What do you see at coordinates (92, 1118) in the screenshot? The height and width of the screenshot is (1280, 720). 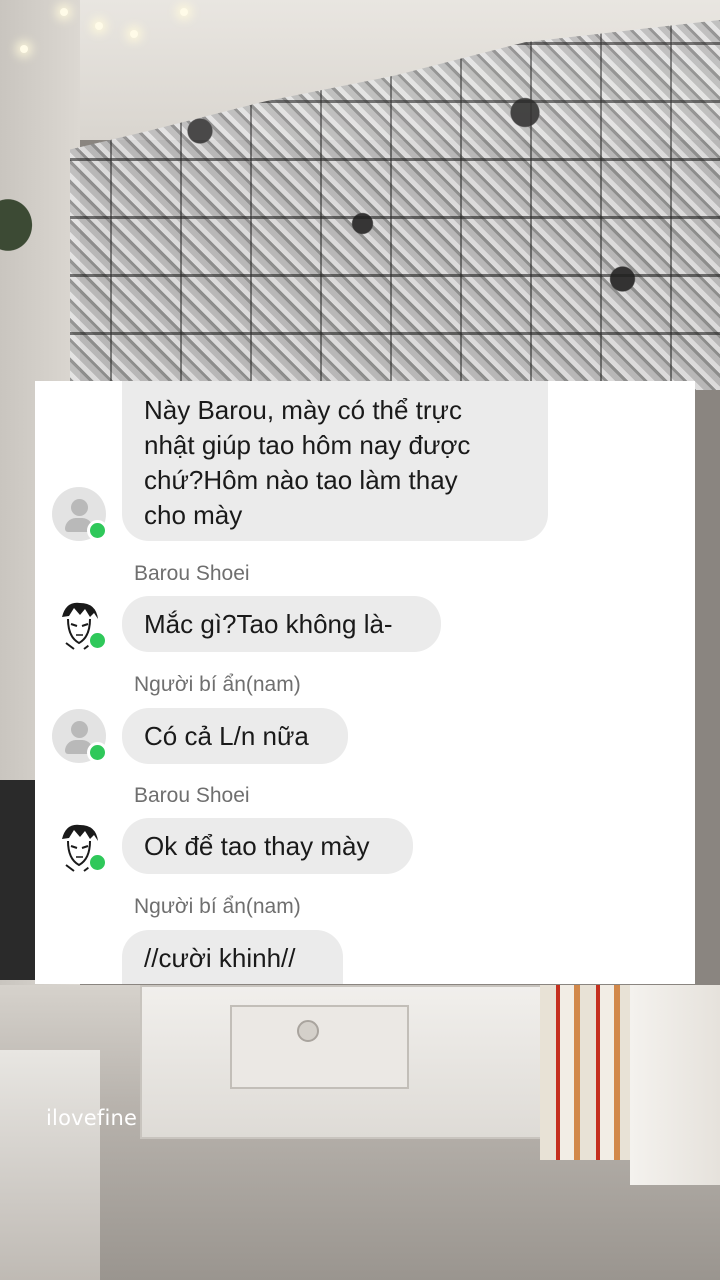 I see `watermark: ilovefine` at bounding box center [92, 1118].